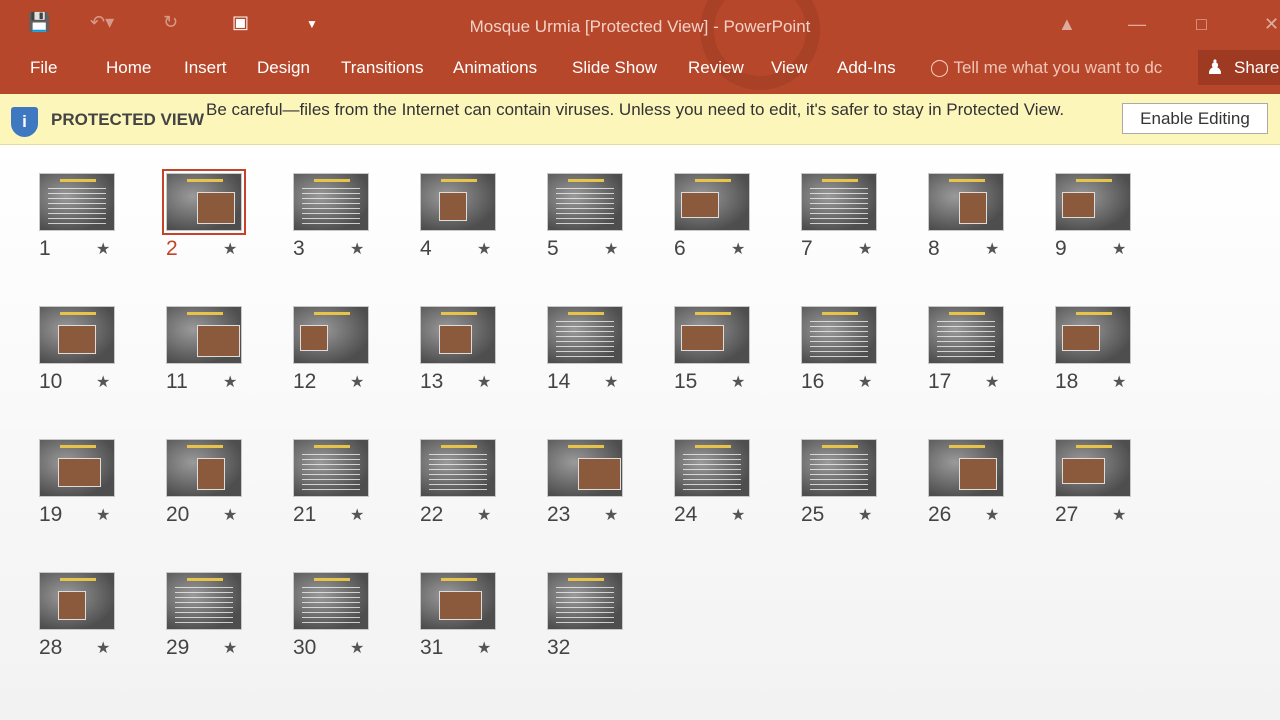 The width and height of the screenshot is (1280, 720). Describe the element at coordinates (382, 68) in the screenshot. I see `tab-transitions: Transitions` at that location.